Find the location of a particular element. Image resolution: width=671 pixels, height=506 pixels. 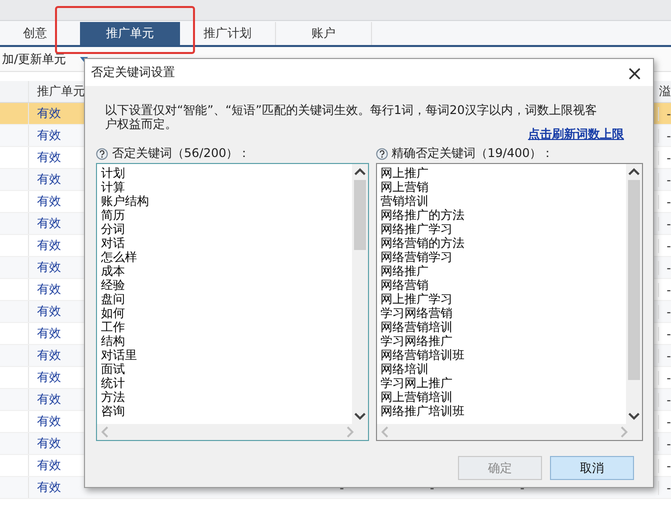

keyword-line: 面试 is located at coordinates (113, 369).